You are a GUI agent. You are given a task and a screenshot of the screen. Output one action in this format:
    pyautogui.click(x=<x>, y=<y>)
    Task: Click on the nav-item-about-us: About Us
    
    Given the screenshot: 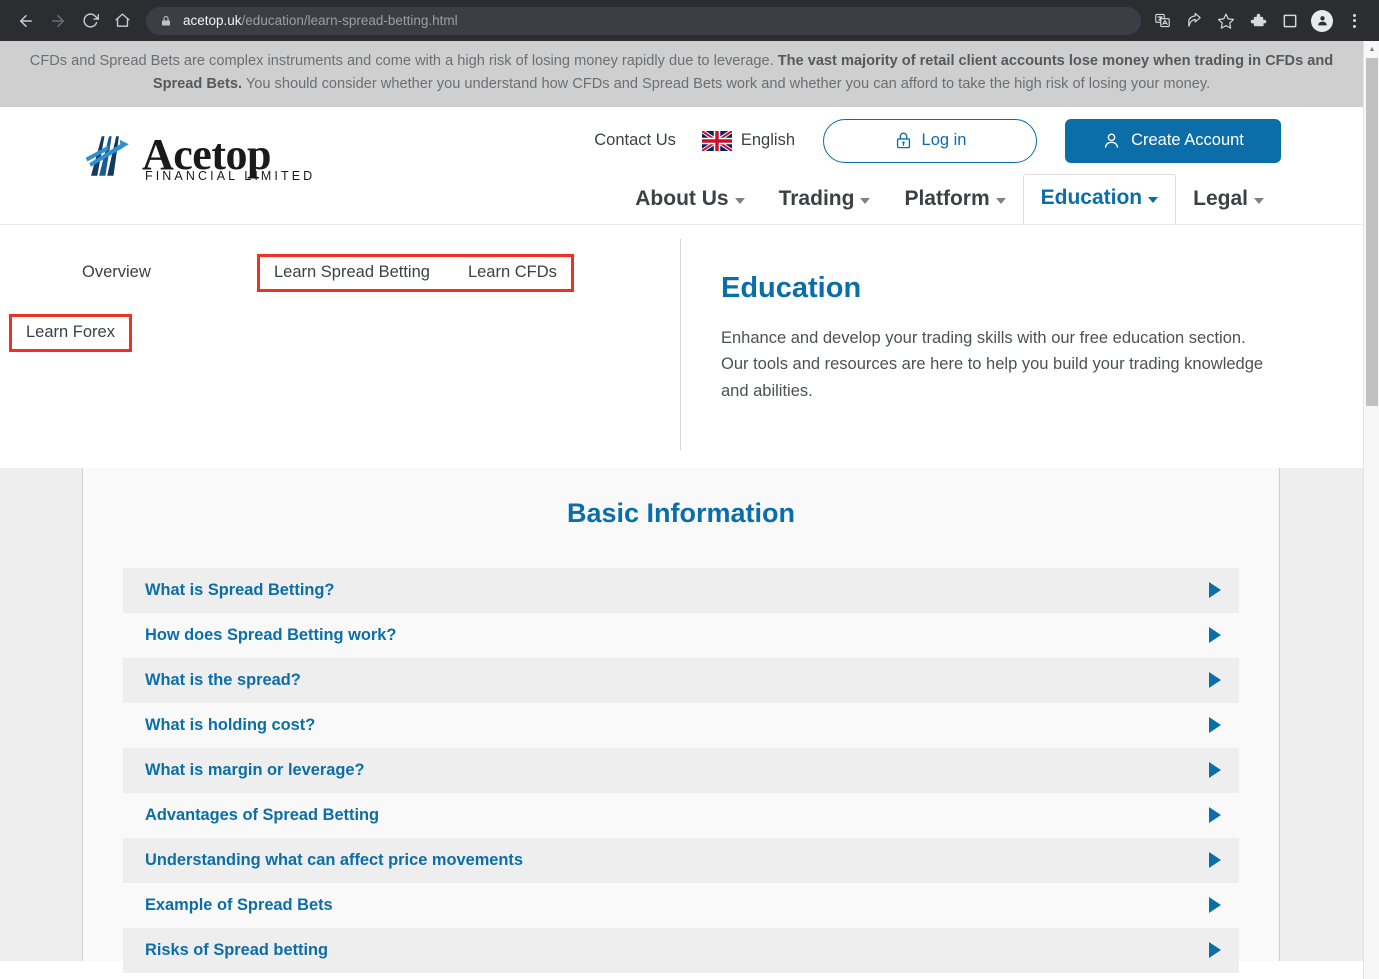 What is the action you would take?
    pyautogui.click(x=689, y=200)
    